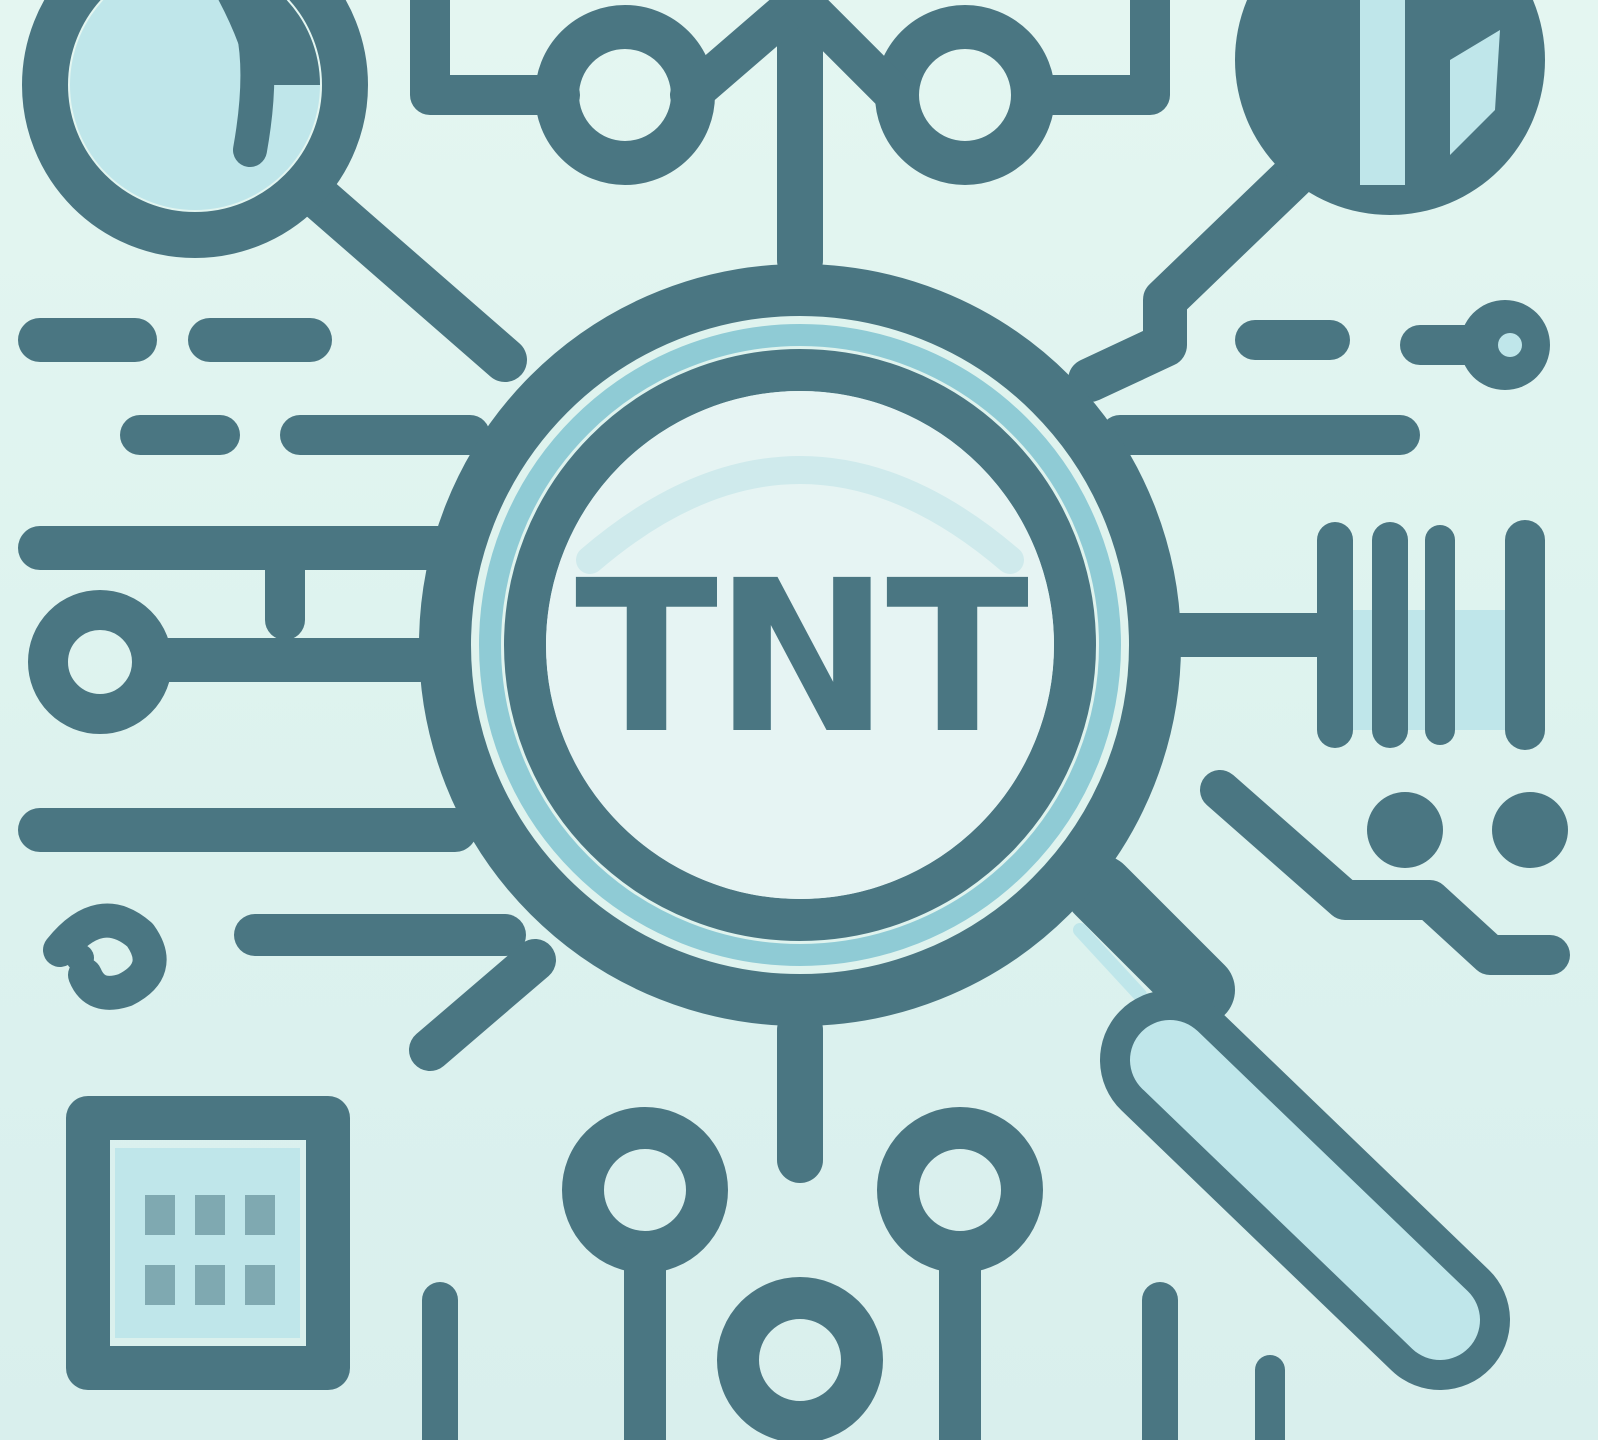 The width and height of the screenshot is (1598, 1440). I want to click on dot-nodes, so click(1467, 830).